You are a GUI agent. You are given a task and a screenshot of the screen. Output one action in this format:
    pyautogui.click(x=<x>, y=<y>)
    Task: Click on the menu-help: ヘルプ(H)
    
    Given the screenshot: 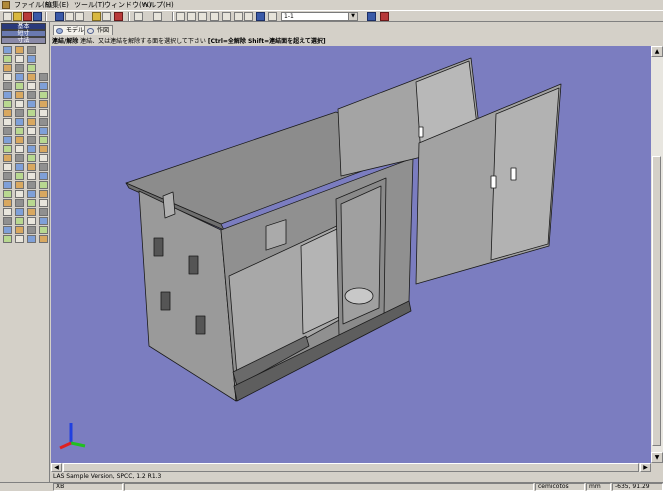 What is the action you would take?
    pyautogui.click(x=158, y=5)
    